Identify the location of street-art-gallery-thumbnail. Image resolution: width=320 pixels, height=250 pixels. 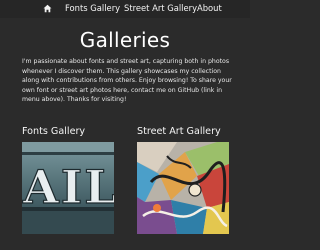
(183, 188).